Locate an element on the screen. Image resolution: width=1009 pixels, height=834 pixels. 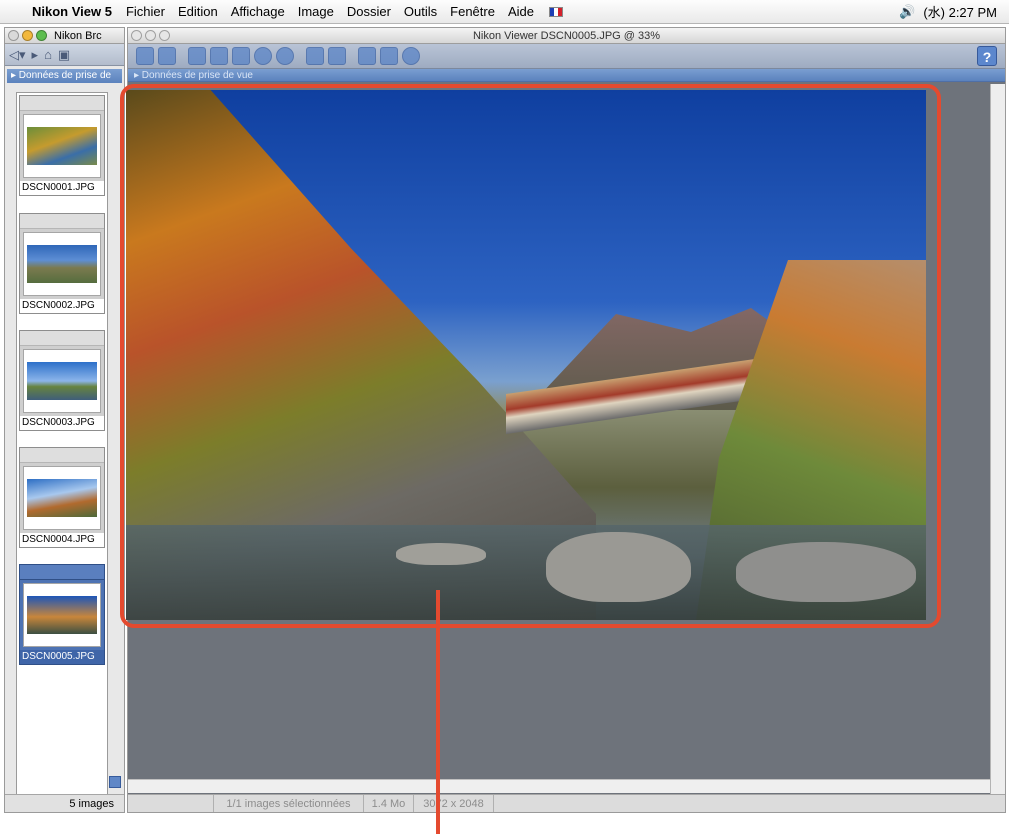
browser-title: Nikon Brc is located at coordinates (78, 35).